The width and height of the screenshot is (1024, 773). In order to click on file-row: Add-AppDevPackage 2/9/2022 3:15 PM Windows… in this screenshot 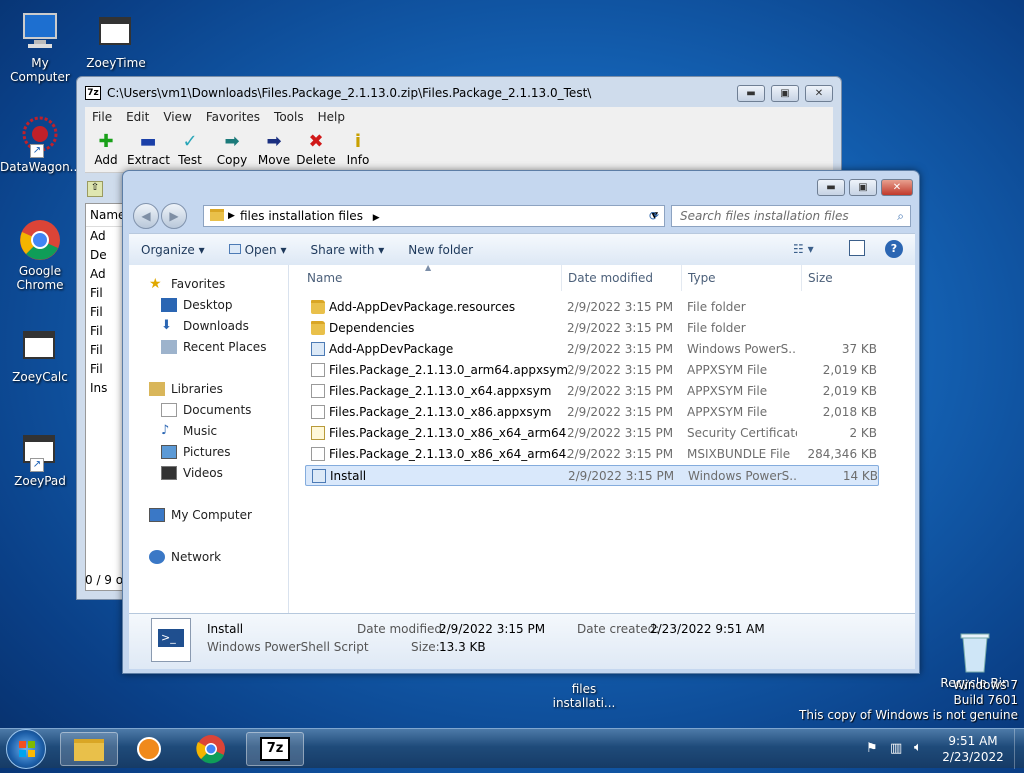, I will do `click(592, 349)`.